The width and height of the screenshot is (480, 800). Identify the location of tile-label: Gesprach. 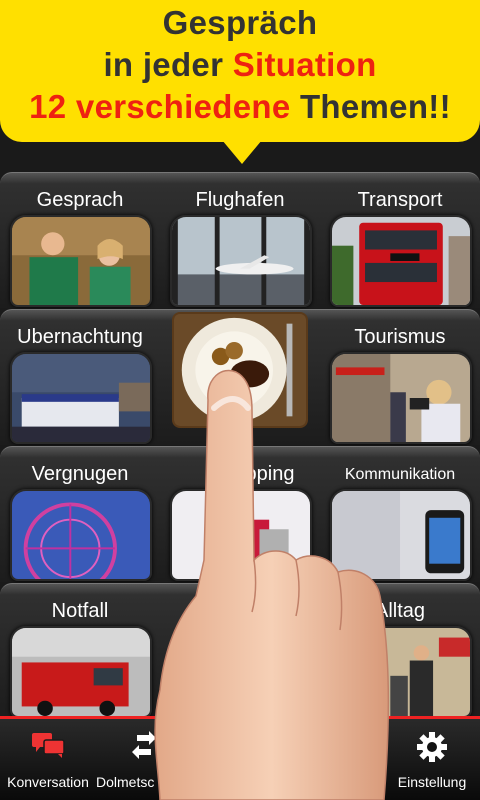
(80, 200).